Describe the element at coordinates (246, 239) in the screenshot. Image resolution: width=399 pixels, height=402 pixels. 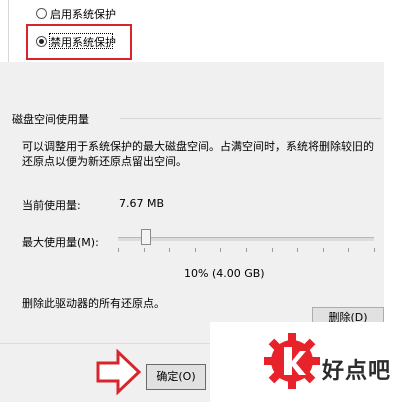
I see `max-usage-slider-track` at that location.